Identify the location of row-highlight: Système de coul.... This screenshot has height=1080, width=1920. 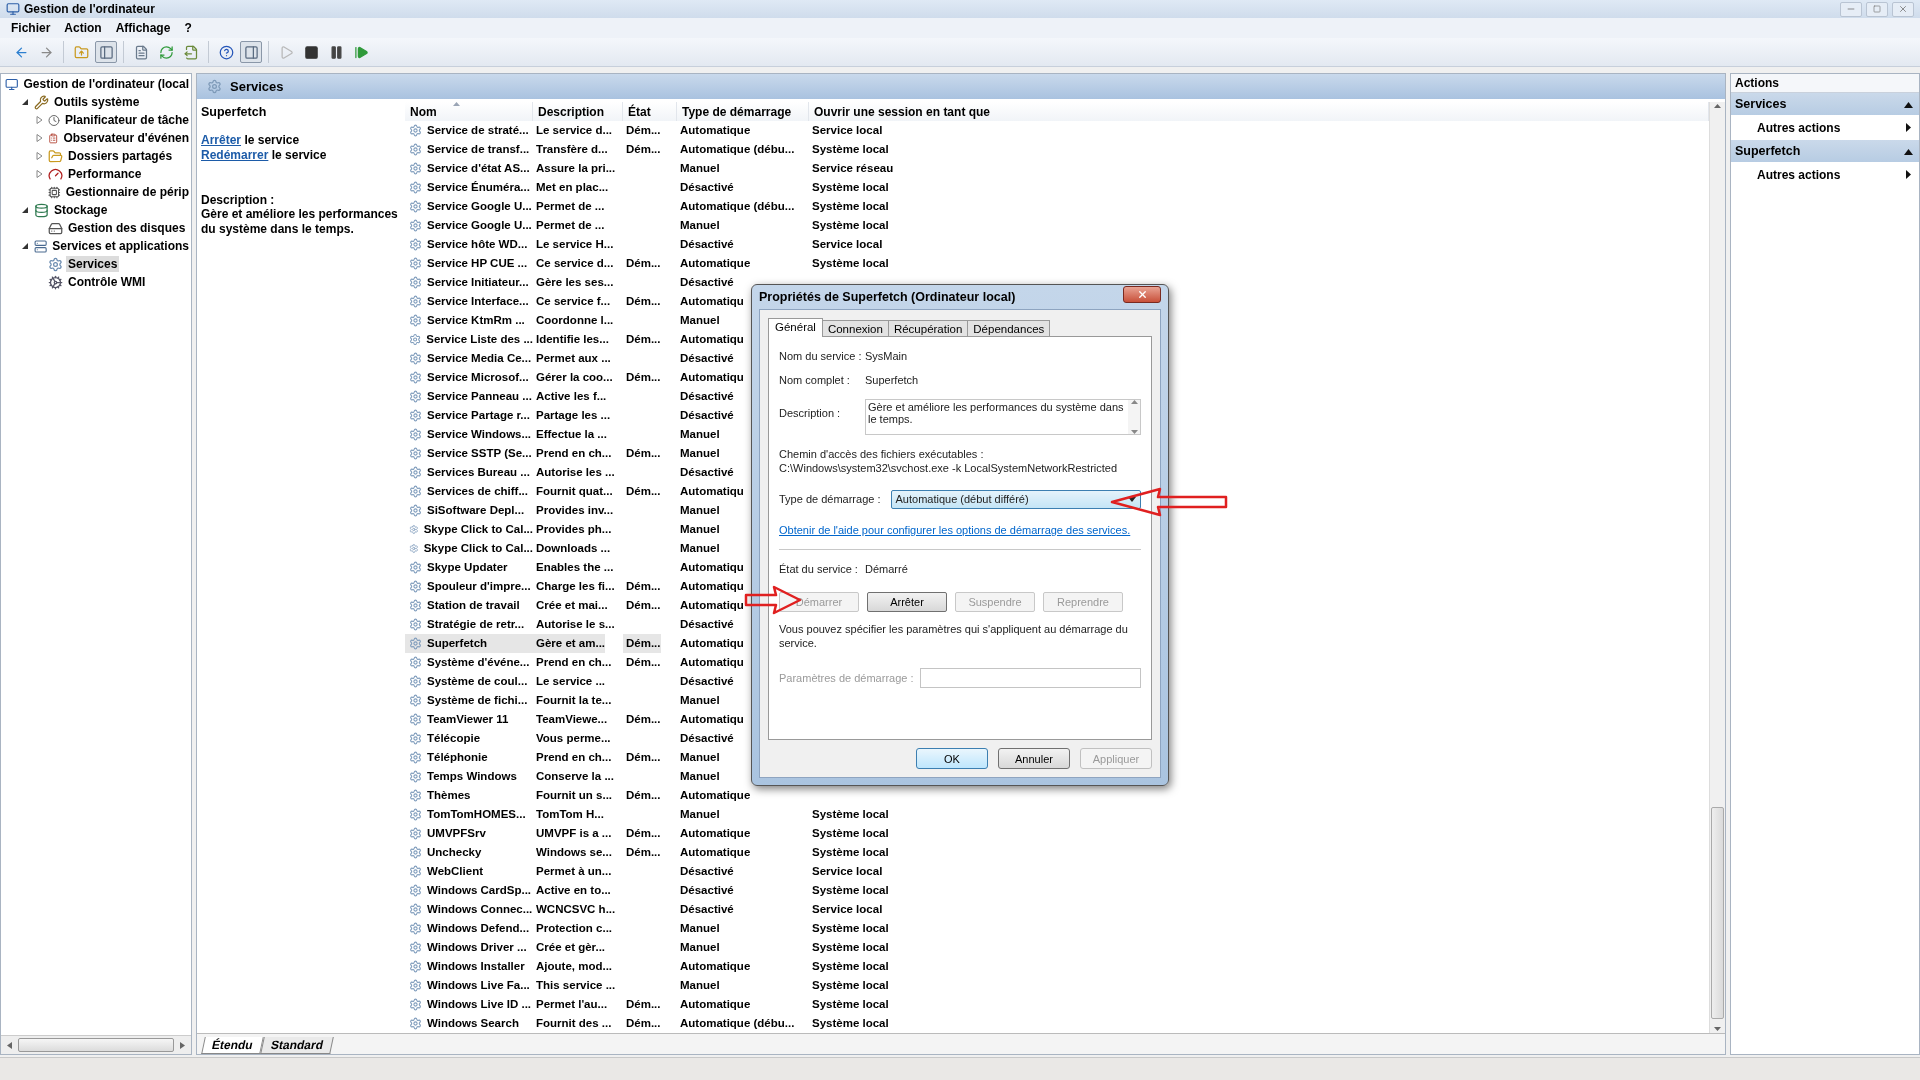
(469, 681).